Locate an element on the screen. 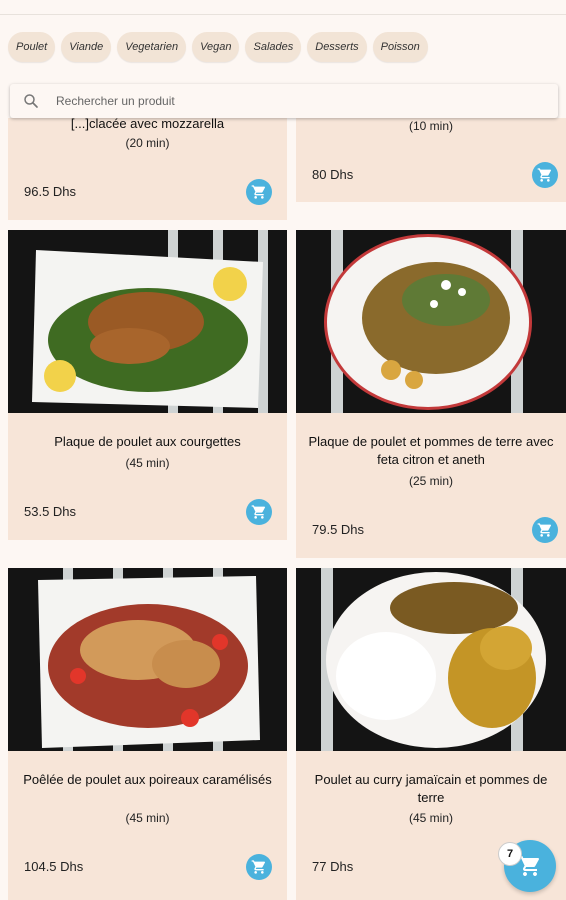  product-price: 53.5 Dhs is located at coordinates (50, 511).